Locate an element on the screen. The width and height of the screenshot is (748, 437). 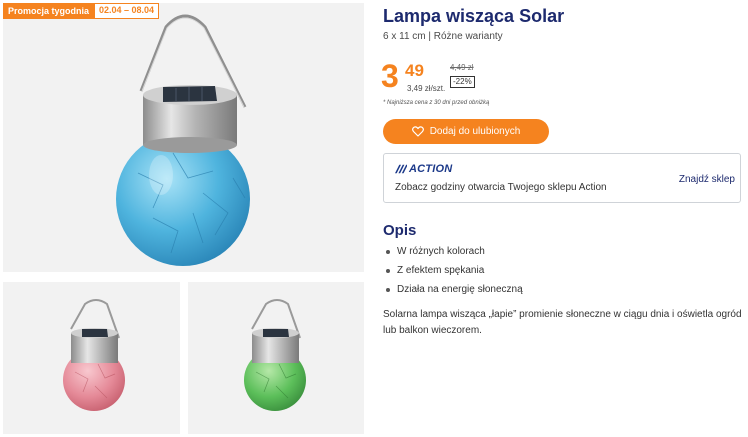
description-heading: Opis is located at coordinates (400, 230).